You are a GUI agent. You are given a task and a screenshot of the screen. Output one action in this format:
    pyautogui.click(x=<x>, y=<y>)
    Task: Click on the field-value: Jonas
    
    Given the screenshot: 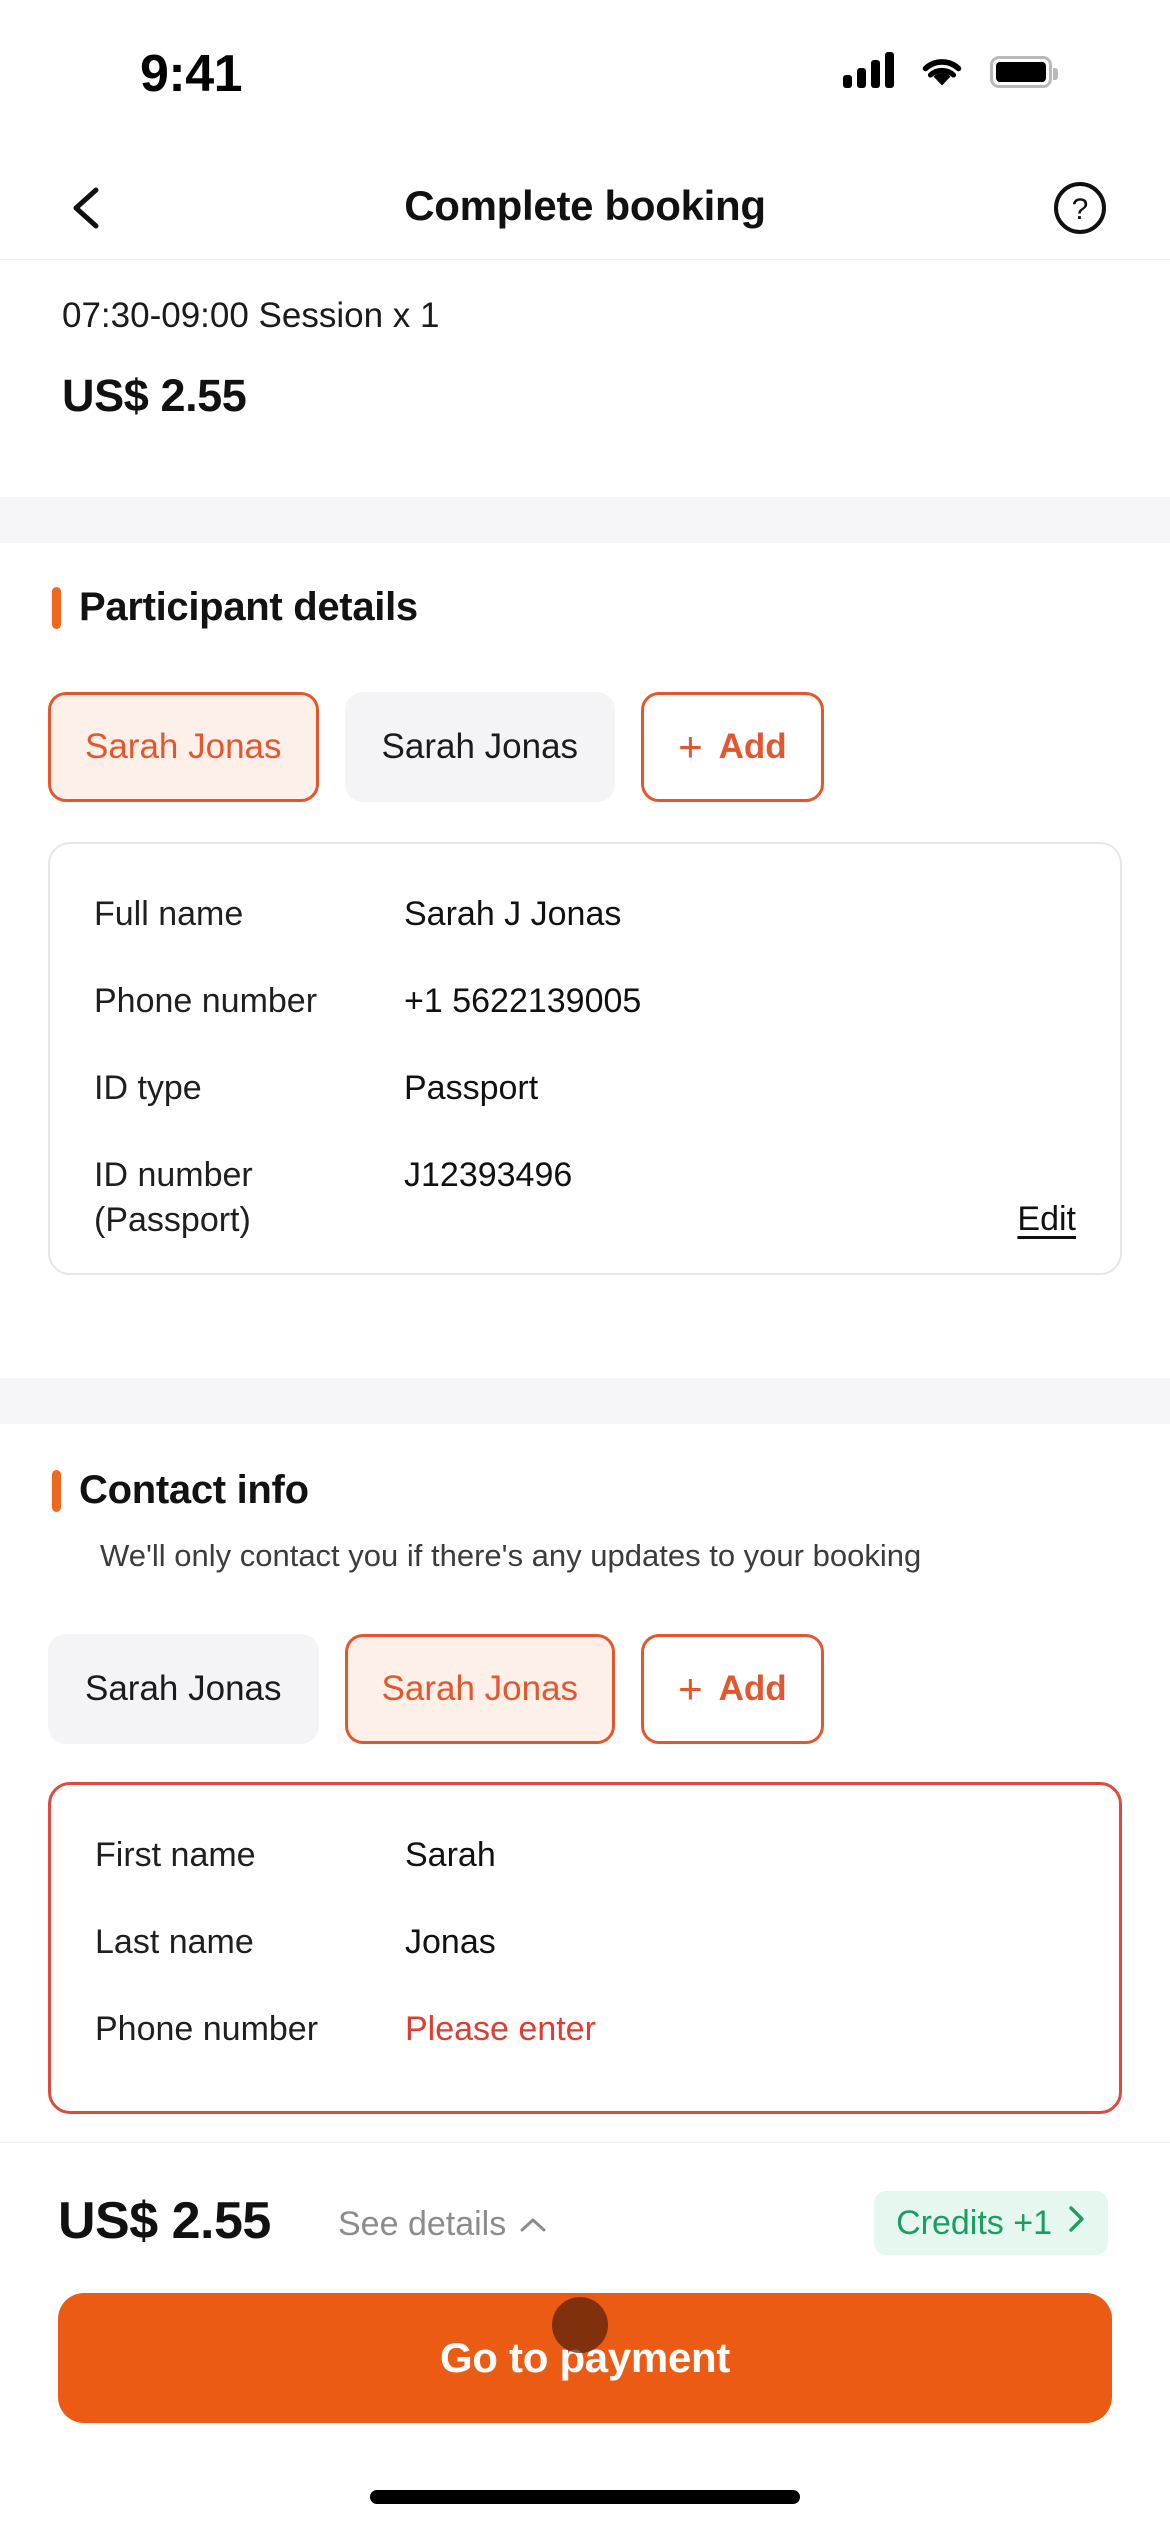 What is the action you would take?
    pyautogui.click(x=450, y=1941)
    